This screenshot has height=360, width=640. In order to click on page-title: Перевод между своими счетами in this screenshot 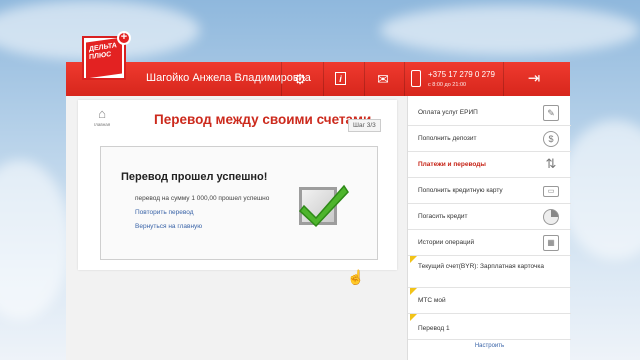, I will do `click(263, 119)`.